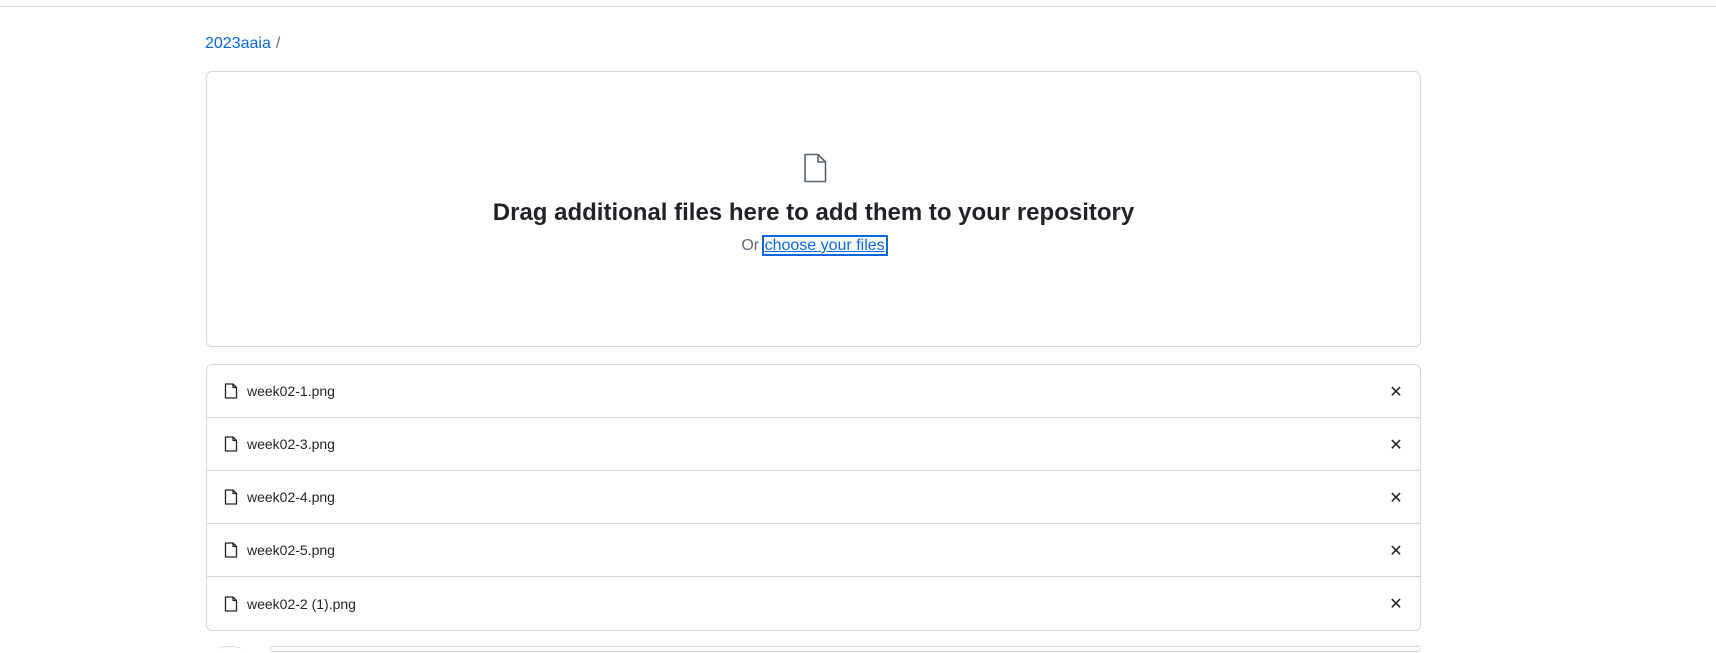 The image size is (1716, 653). What do you see at coordinates (750, 245) in the screenshot?
I see `dropzone-or-text: Or` at bounding box center [750, 245].